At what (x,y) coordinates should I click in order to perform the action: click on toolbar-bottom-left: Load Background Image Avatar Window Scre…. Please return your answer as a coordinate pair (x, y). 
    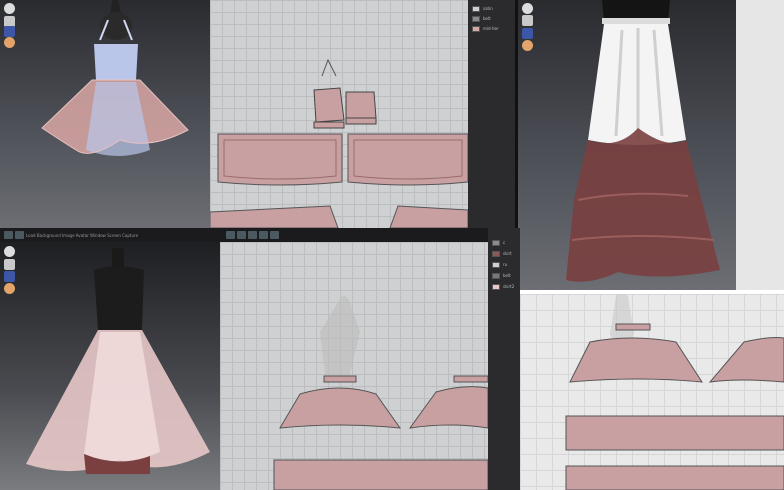
    Looking at the image, I should click on (110, 235).